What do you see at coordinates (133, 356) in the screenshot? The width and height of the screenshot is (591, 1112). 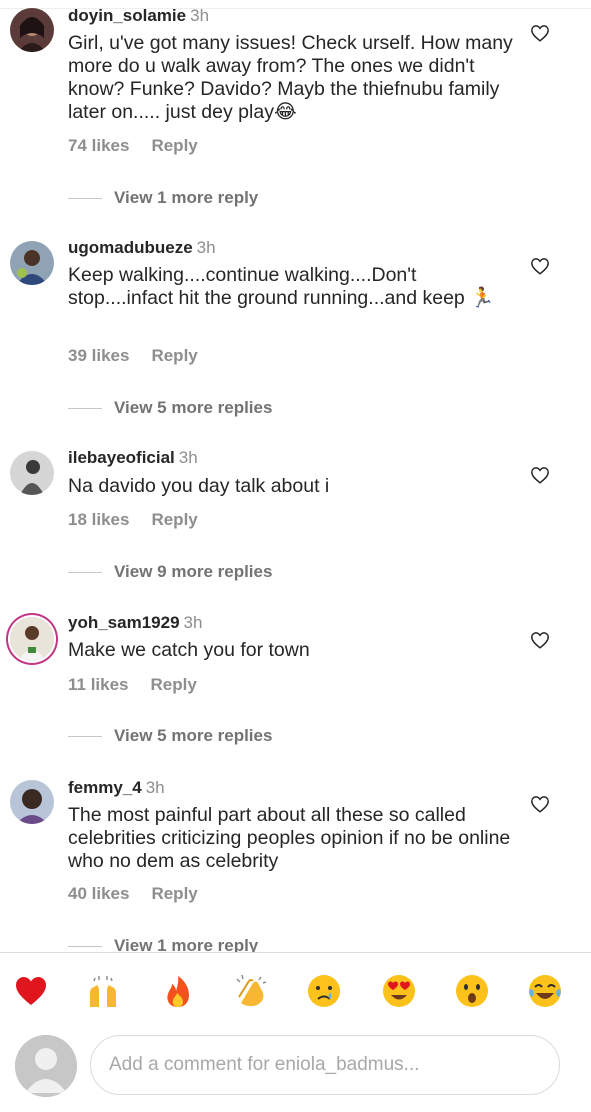 I see `comment-meta: 39 likes Reply` at bounding box center [133, 356].